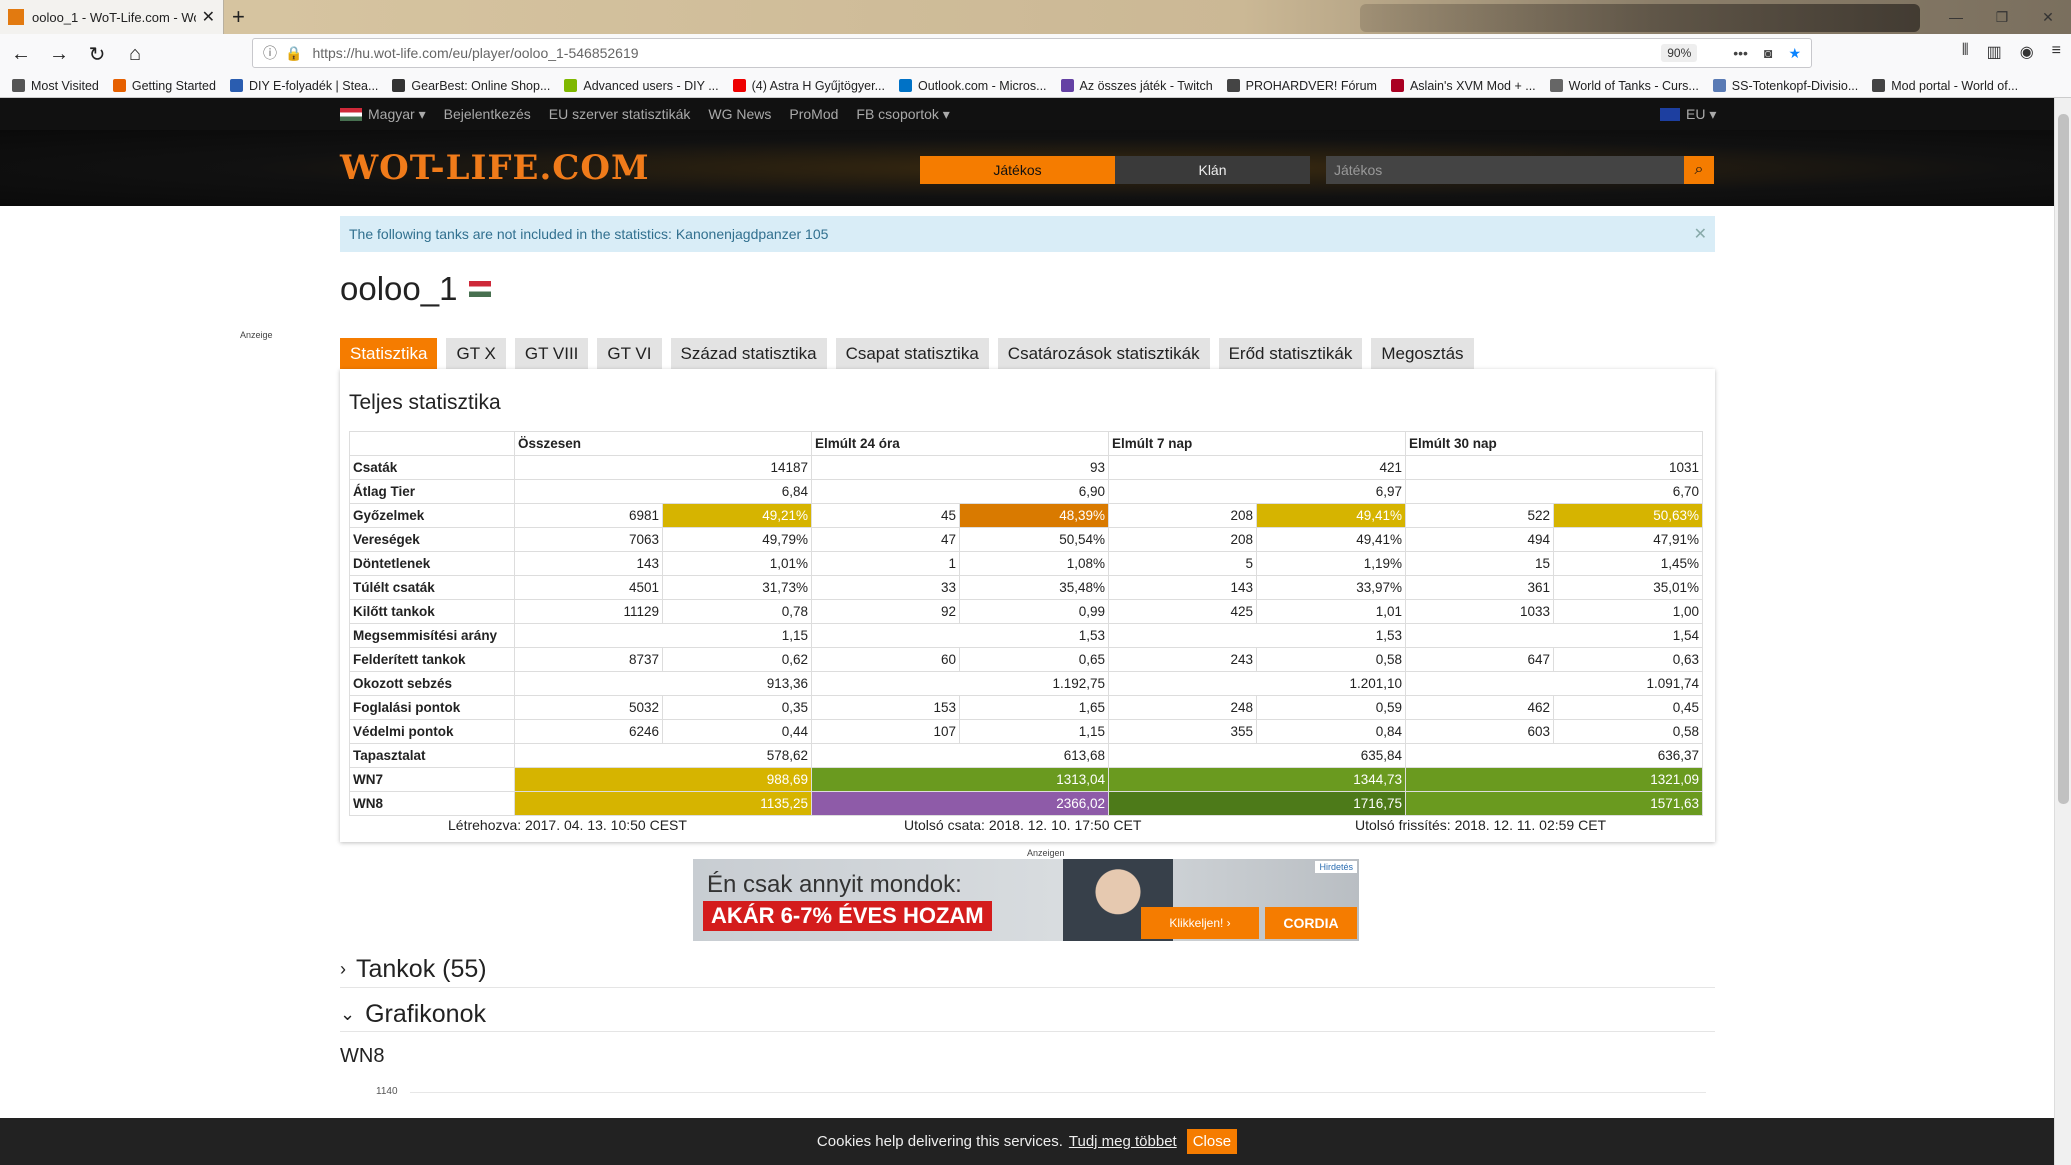  Describe the element at coordinates (1554, 491) in the screenshot. I see `table-cell: 6,70` at that location.